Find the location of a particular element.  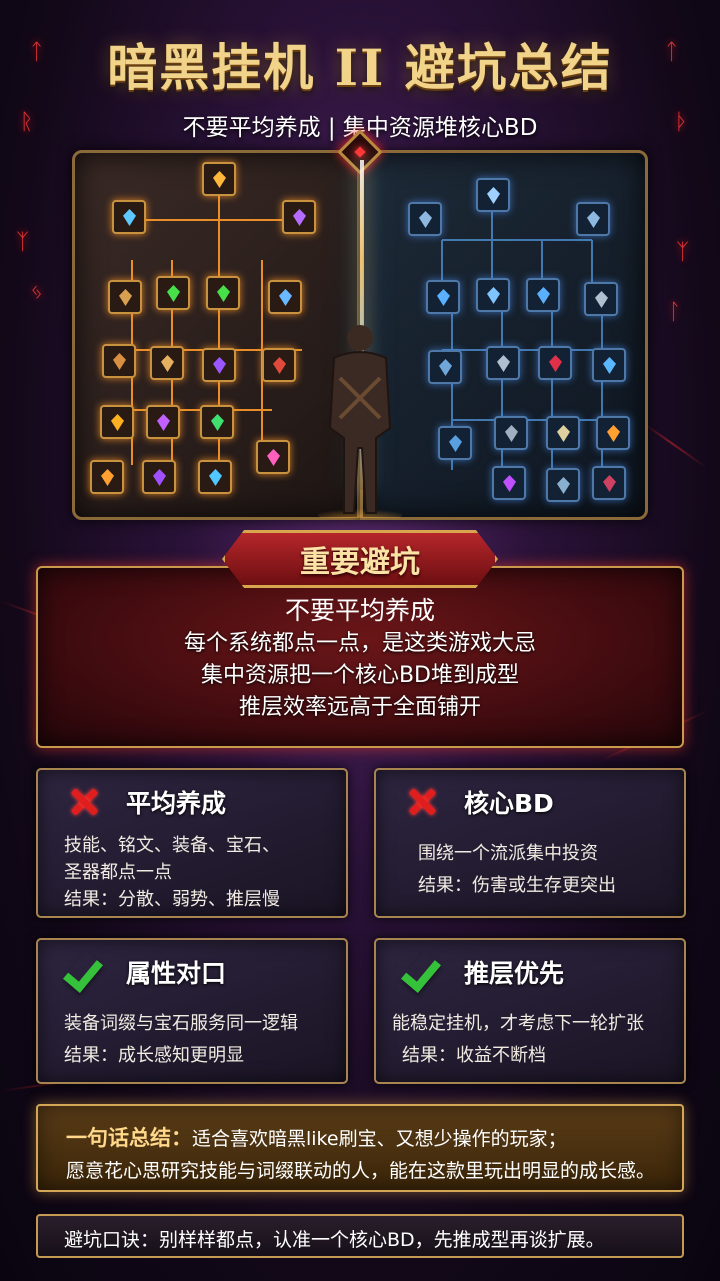

warning-line: 推层效率远高于全面铺开 is located at coordinates (359, 707).